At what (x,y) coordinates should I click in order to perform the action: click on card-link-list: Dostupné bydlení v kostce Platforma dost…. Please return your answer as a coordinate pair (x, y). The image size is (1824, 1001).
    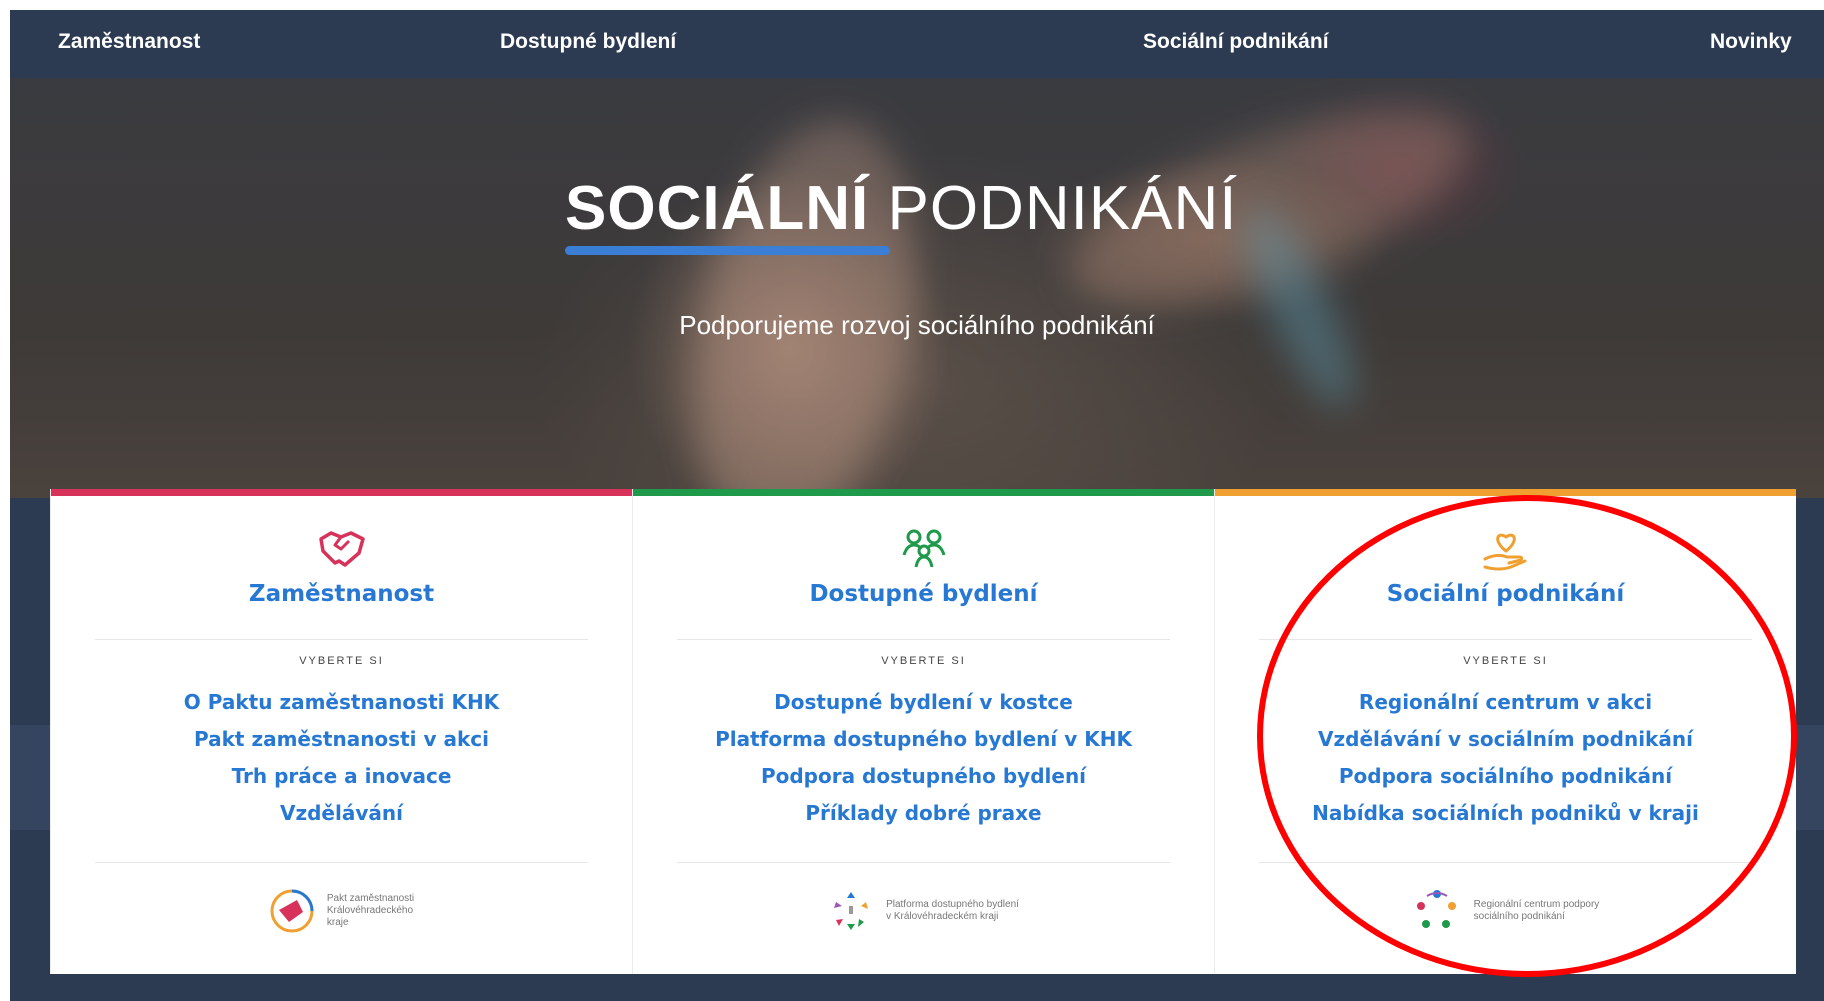
    Looking at the image, I should click on (923, 758).